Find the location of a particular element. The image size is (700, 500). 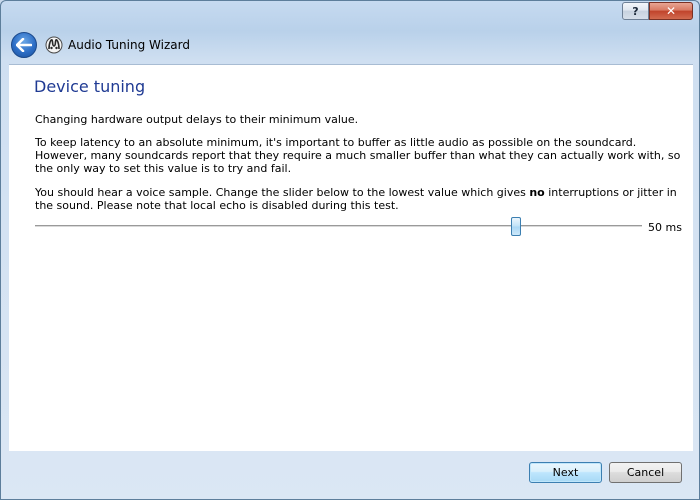

slider-track is located at coordinates (338, 226).